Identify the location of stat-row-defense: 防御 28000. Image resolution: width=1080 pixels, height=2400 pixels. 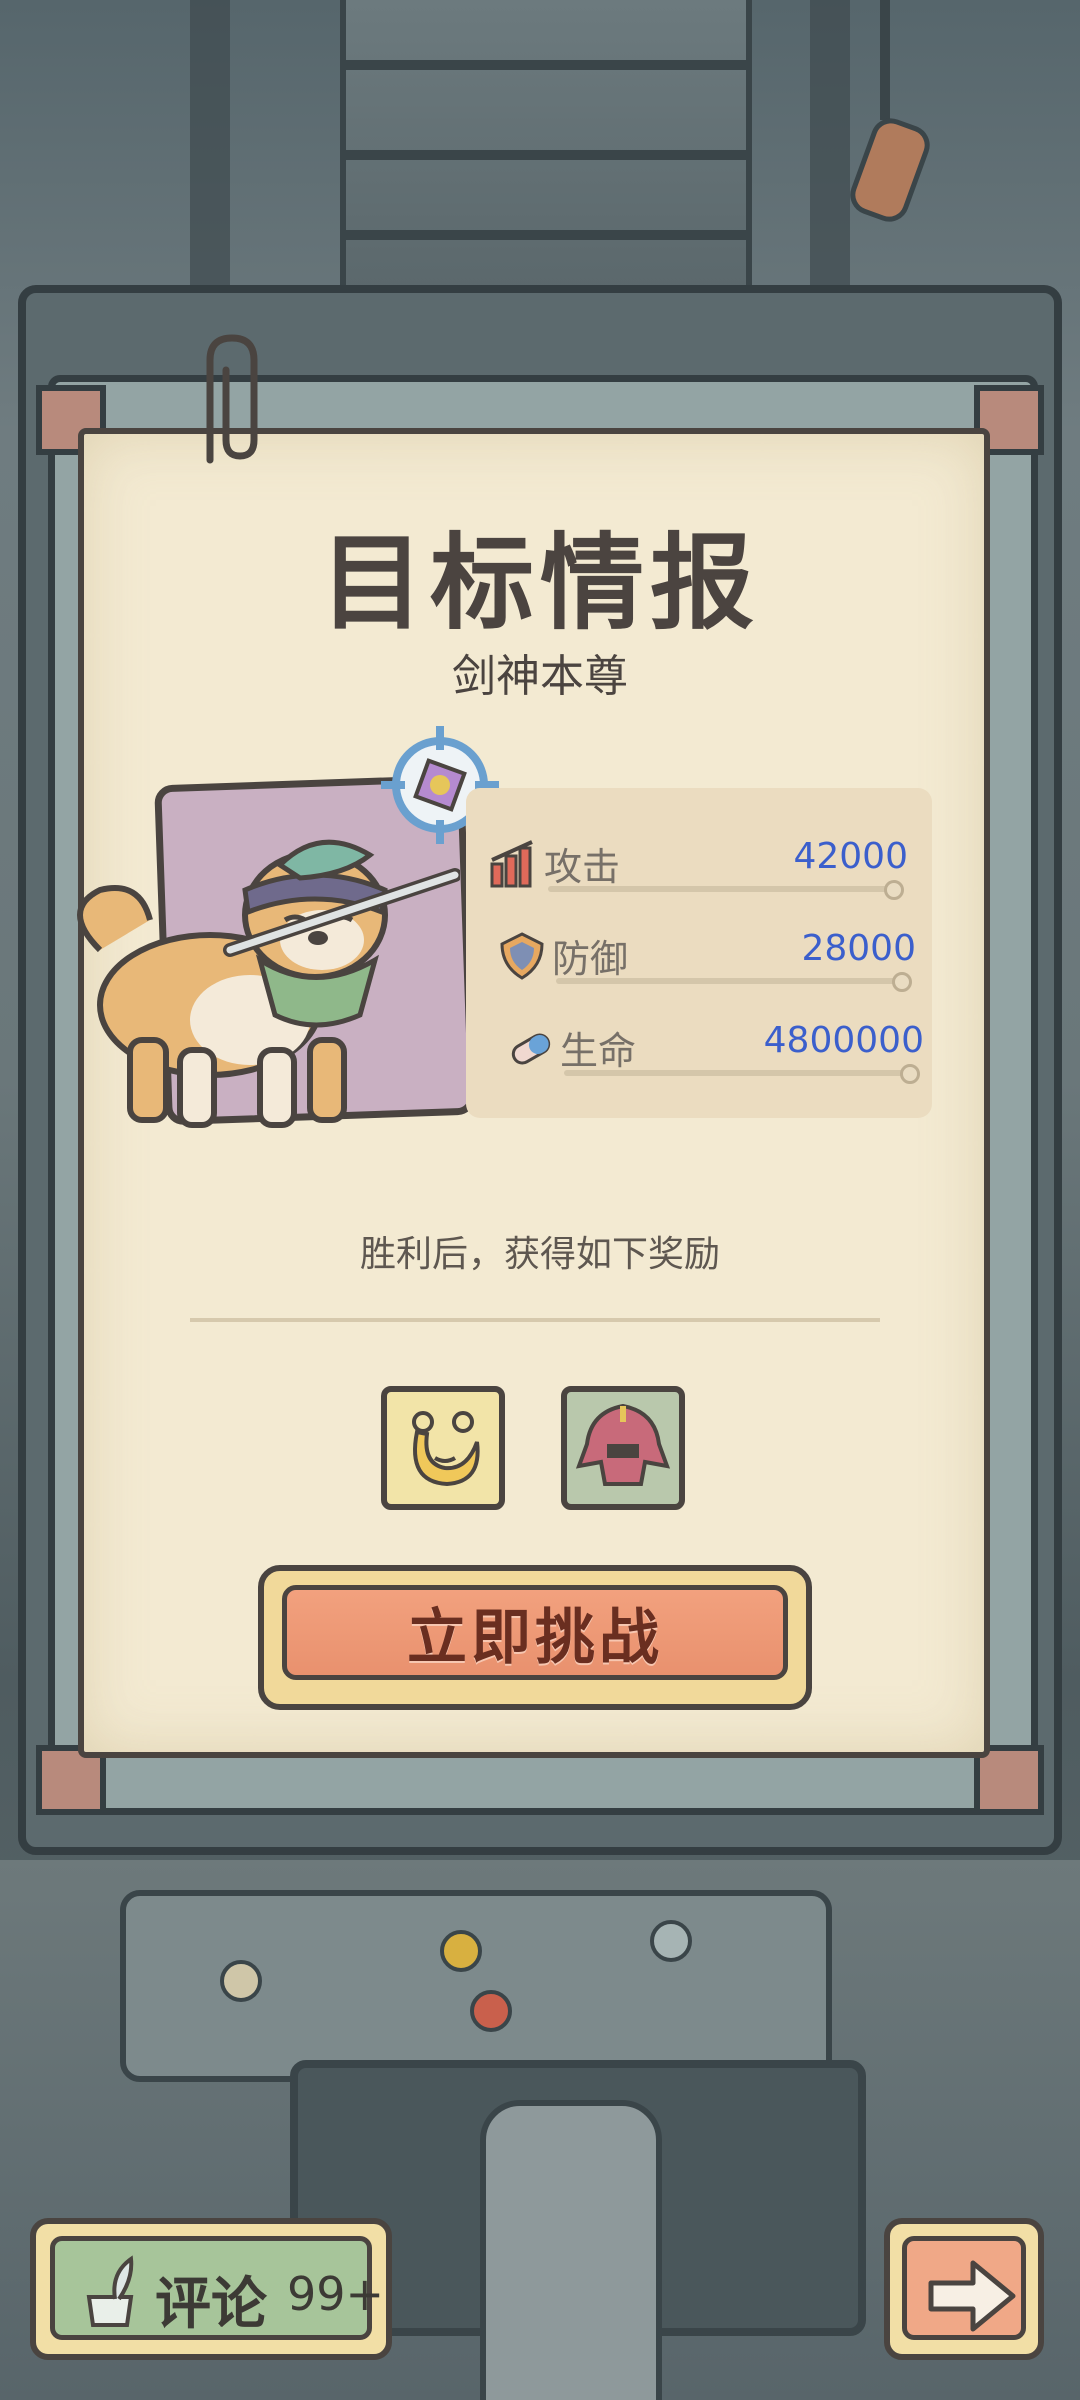
(706, 959).